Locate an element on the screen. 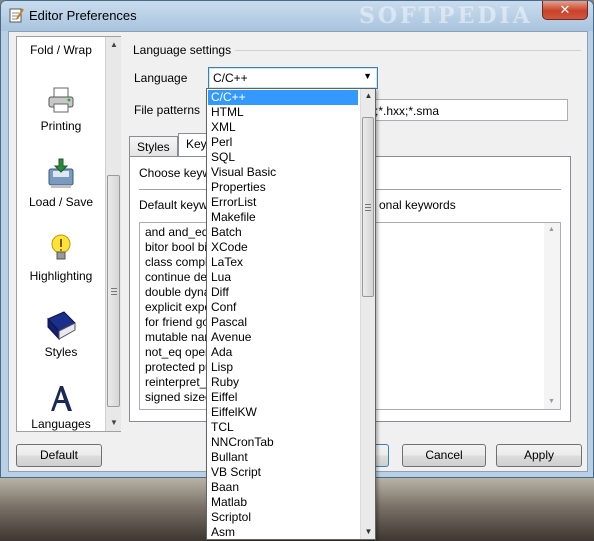 The width and height of the screenshot is (594, 541). keyword-line: and and_eq is located at coordinates (177, 232).